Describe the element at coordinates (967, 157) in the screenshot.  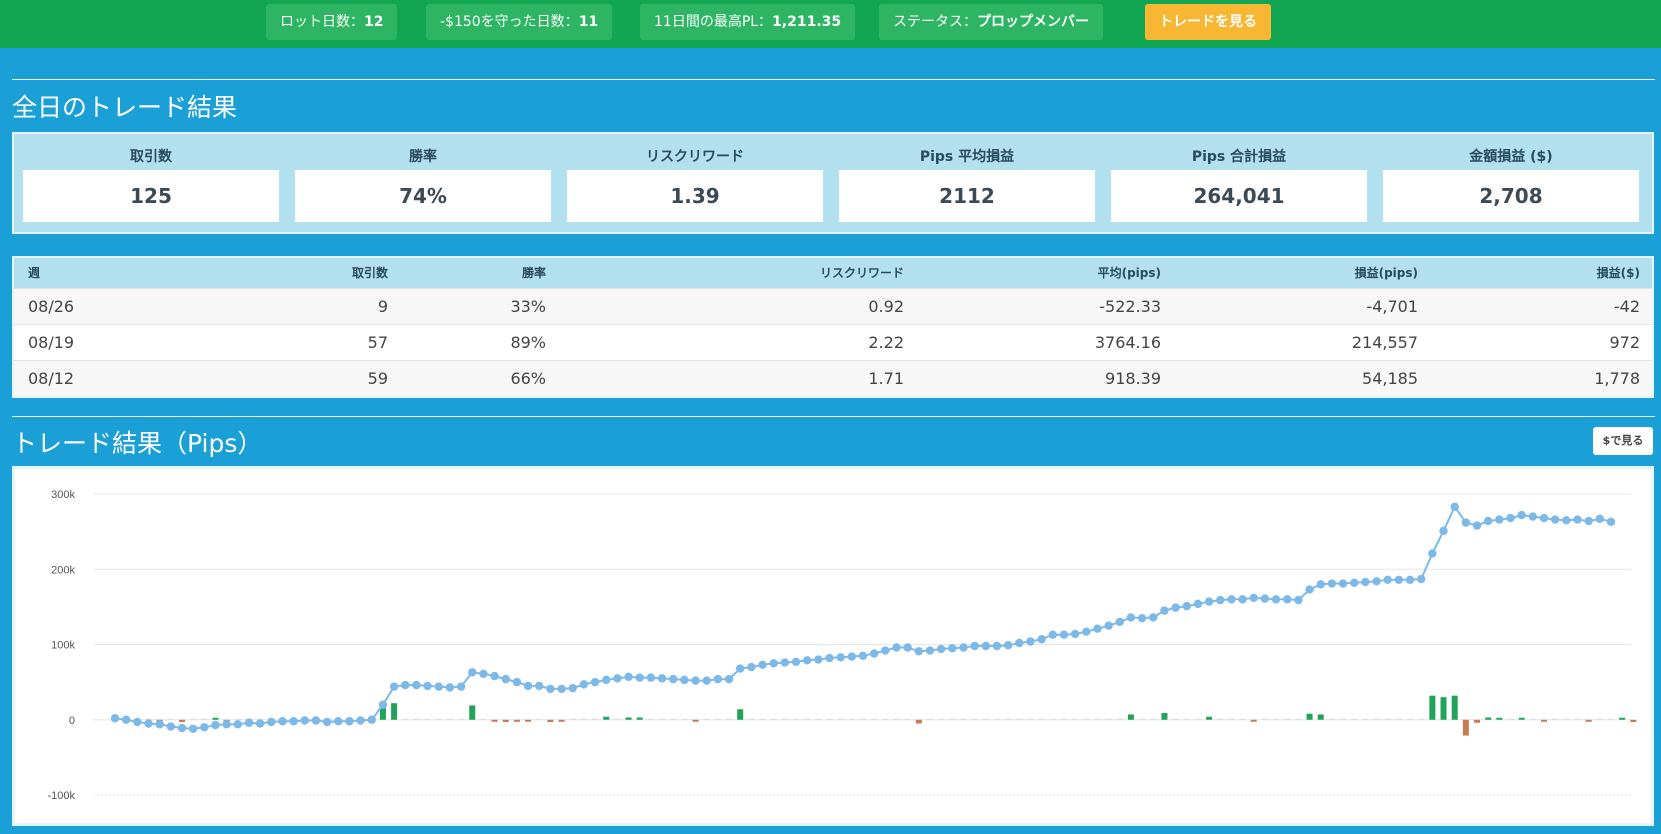
I see `stat-label: Pips 平均損益` at that location.